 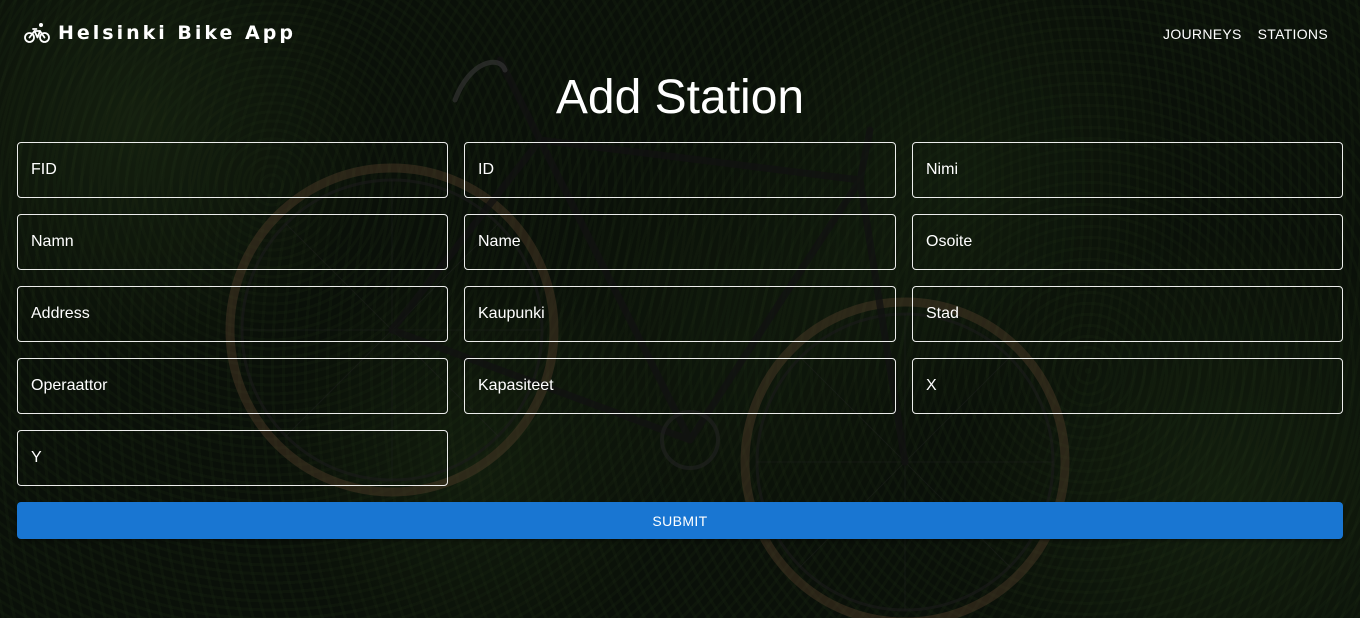 What do you see at coordinates (232, 242) in the screenshot?
I see `namn-input` at bounding box center [232, 242].